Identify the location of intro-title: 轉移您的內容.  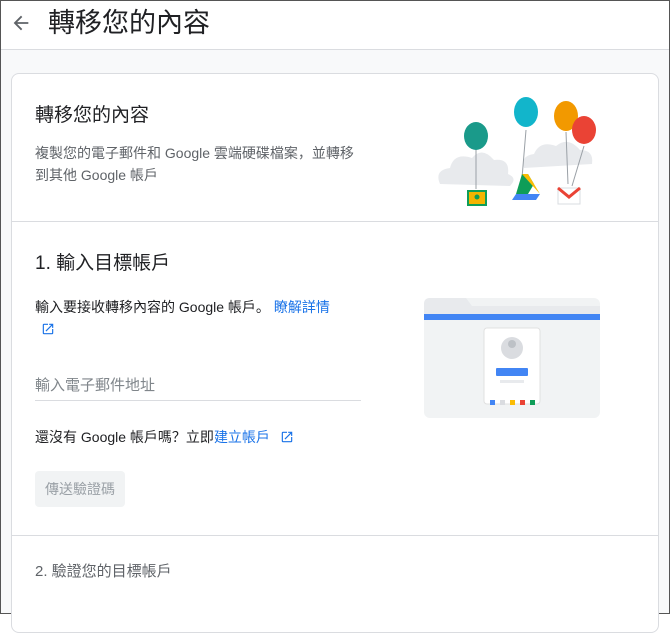
(92, 115).